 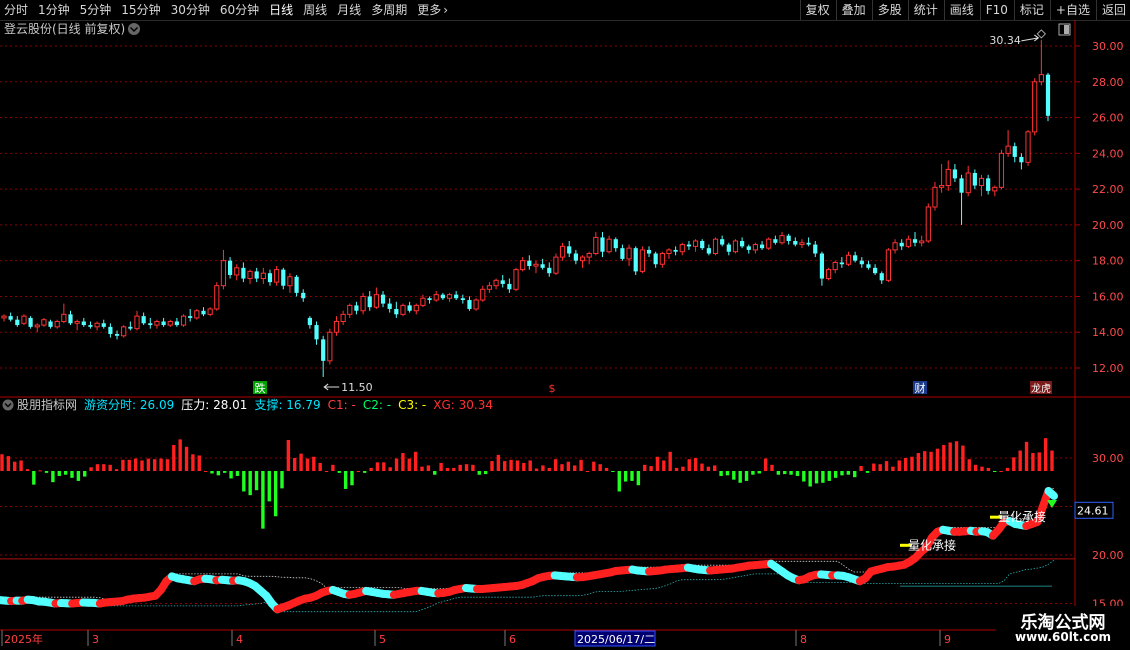 What do you see at coordinates (1030, 38) in the screenshot?
I see `high-arrow` at bounding box center [1030, 38].